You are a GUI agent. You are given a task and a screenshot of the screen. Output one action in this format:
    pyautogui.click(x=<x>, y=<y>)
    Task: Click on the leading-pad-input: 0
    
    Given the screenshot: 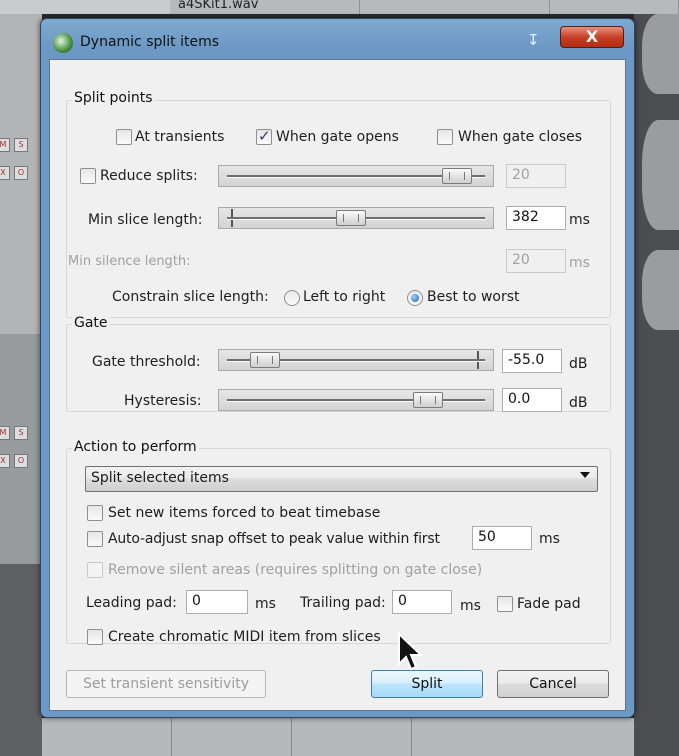 What is the action you would take?
    pyautogui.click(x=217, y=602)
    